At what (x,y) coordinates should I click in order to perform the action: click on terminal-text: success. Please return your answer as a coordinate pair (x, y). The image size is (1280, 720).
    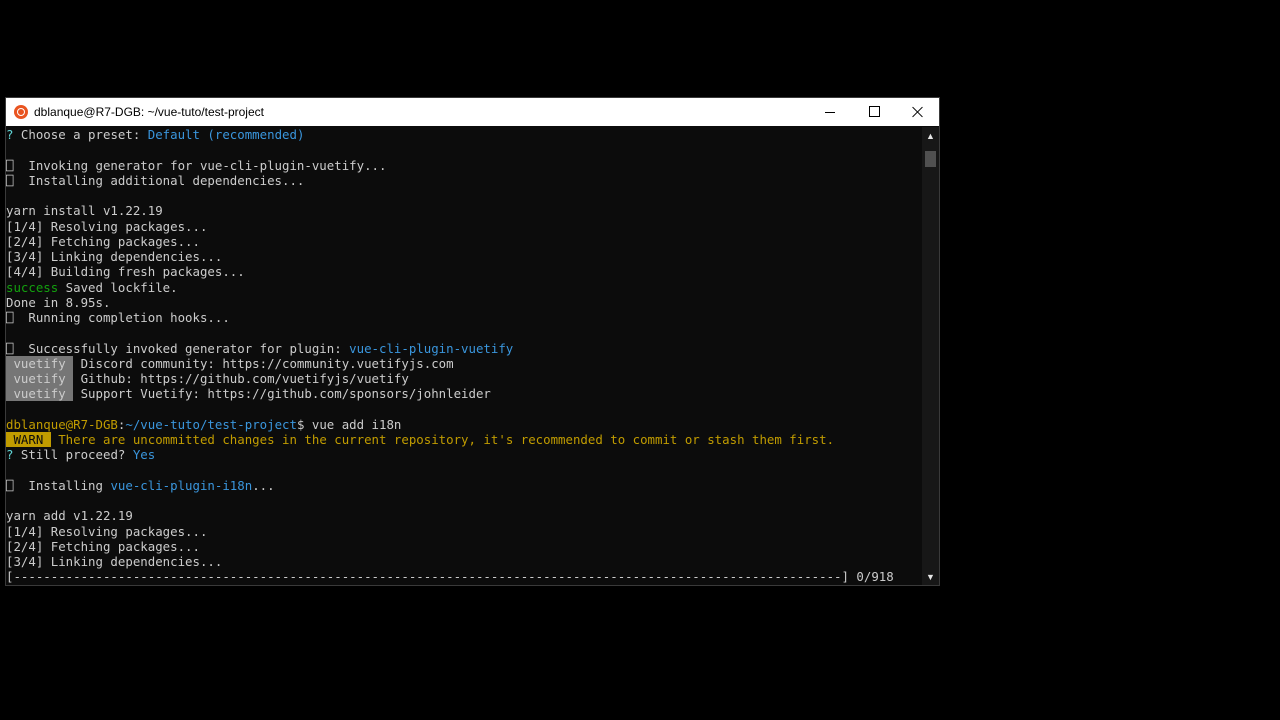
    Looking at the image, I should click on (32, 287).